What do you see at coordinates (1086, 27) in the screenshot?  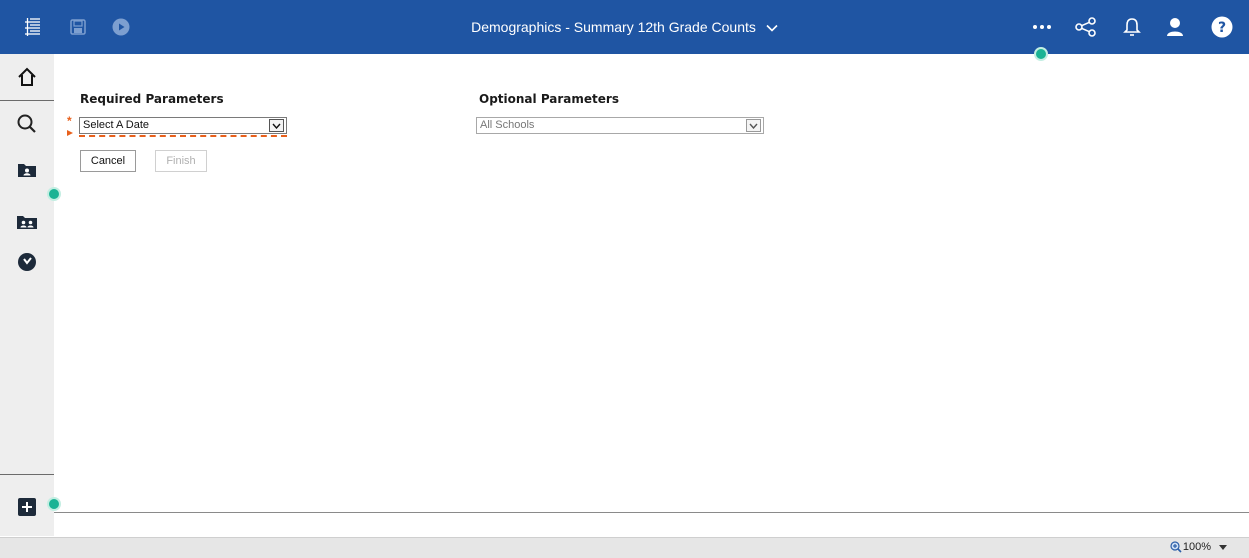 I see `share-icon` at bounding box center [1086, 27].